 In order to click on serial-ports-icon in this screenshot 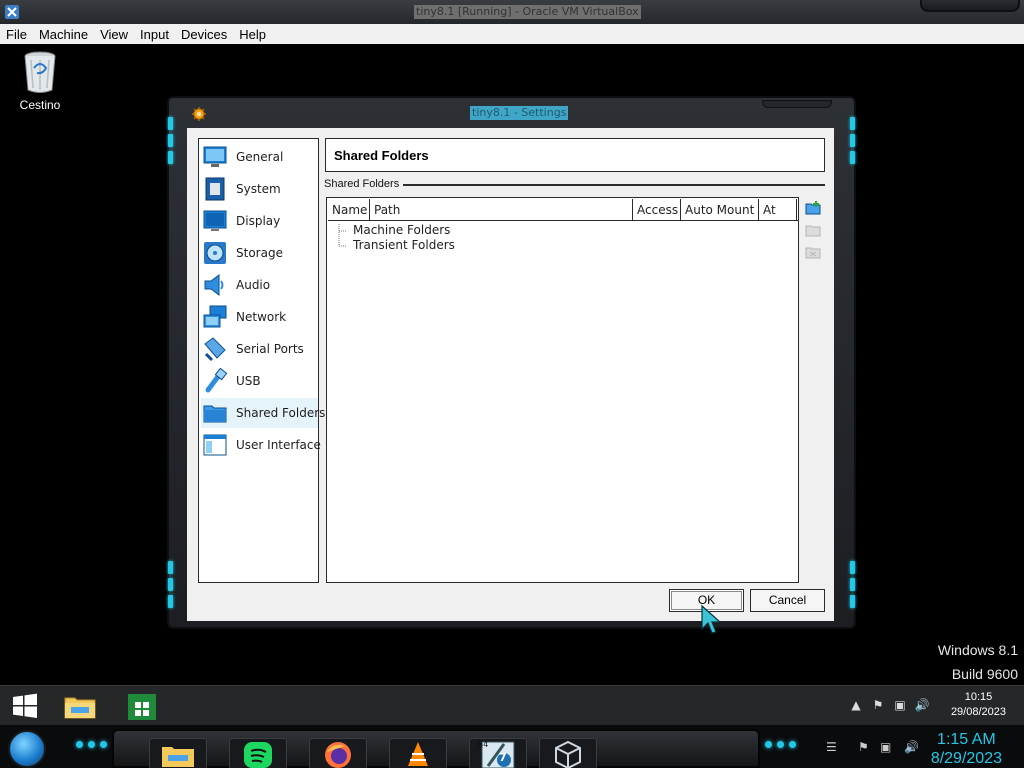, I will do `click(215, 349)`.